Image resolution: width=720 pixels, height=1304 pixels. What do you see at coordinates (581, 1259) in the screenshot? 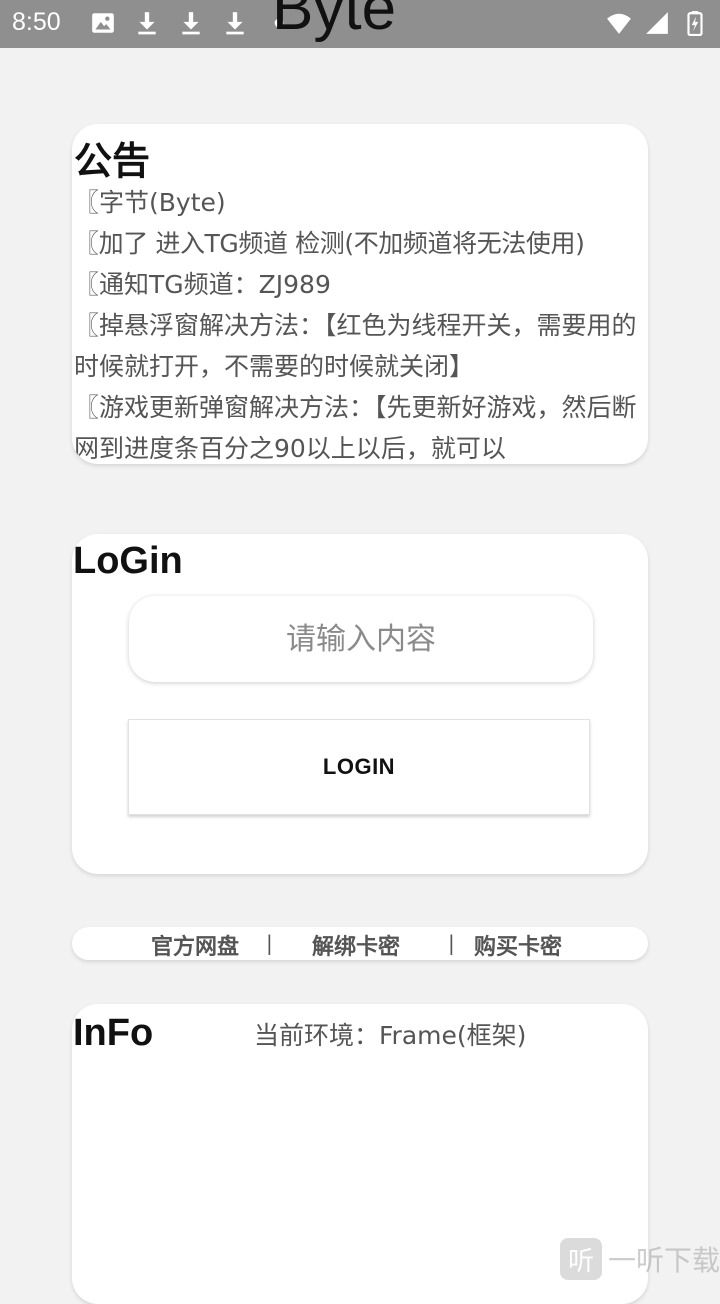
I see `watermark-logo-icon: 听` at bounding box center [581, 1259].